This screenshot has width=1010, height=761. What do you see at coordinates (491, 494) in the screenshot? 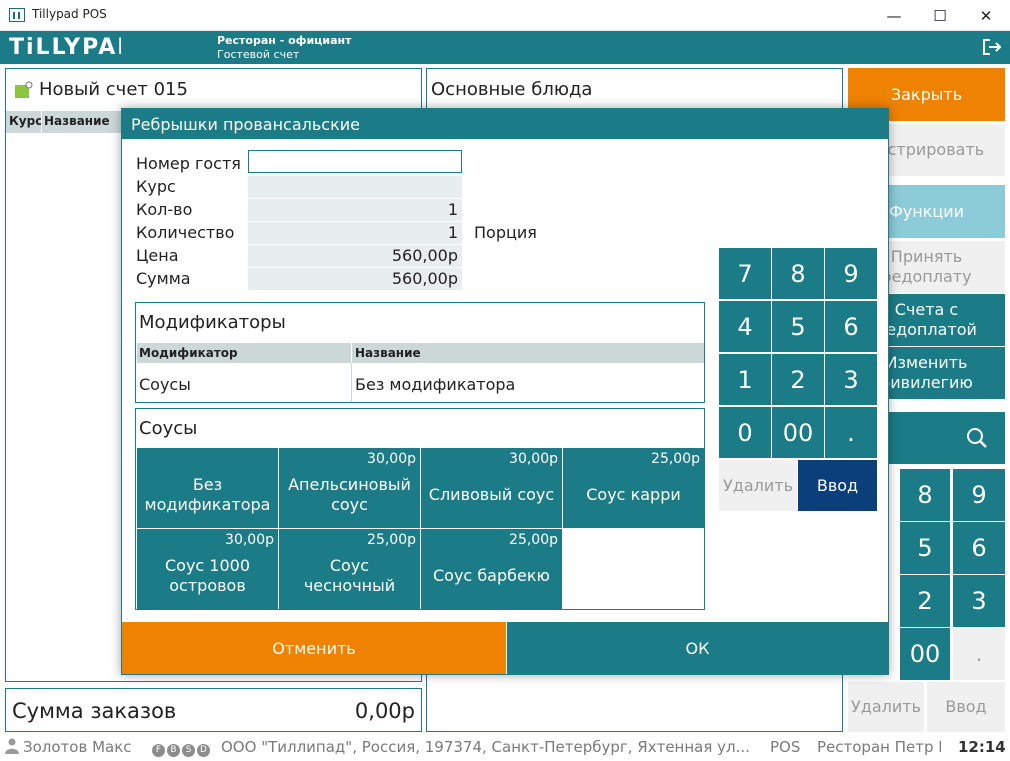
I see `sauce-name: Сливовый соус` at bounding box center [491, 494].